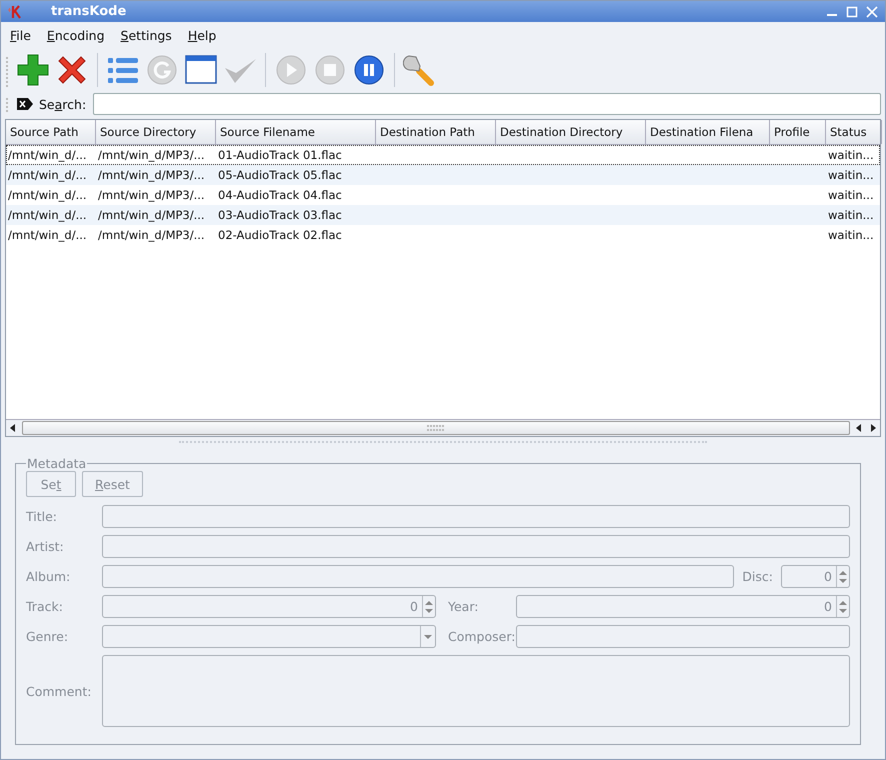  I want to click on window-icon, so click(201, 70).